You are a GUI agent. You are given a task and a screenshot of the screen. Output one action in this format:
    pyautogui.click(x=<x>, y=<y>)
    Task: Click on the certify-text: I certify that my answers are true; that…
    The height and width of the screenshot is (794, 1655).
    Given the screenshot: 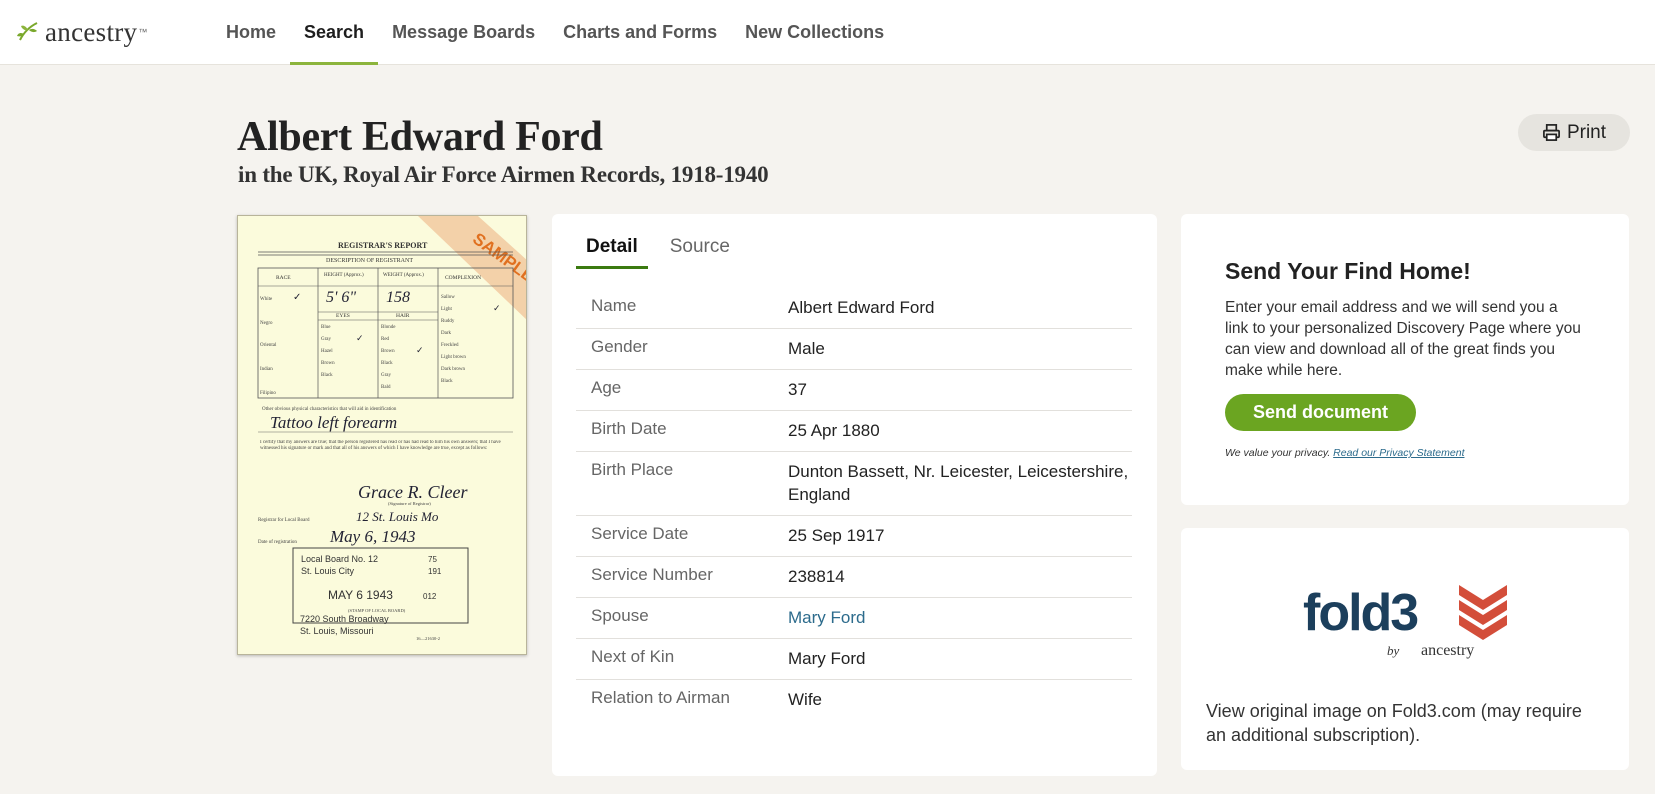 What is the action you would take?
    pyautogui.click(x=380, y=445)
    